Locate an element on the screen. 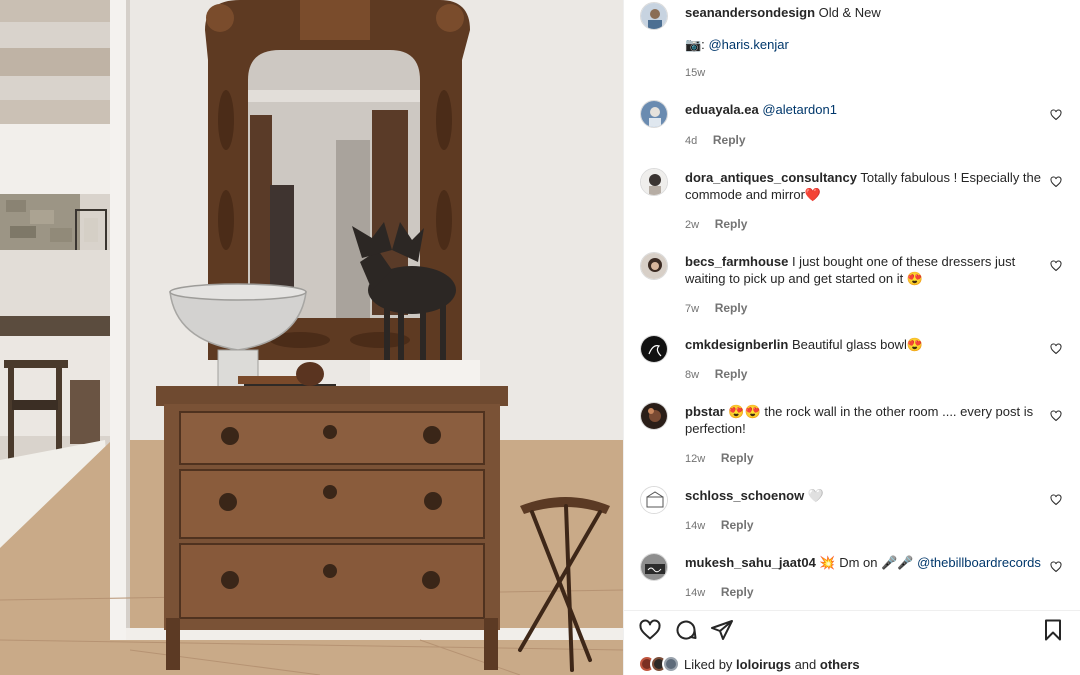 This screenshot has width=1080, height=675. comment-text: 💥 Dm on 🎤🎤 is located at coordinates (866, 562).